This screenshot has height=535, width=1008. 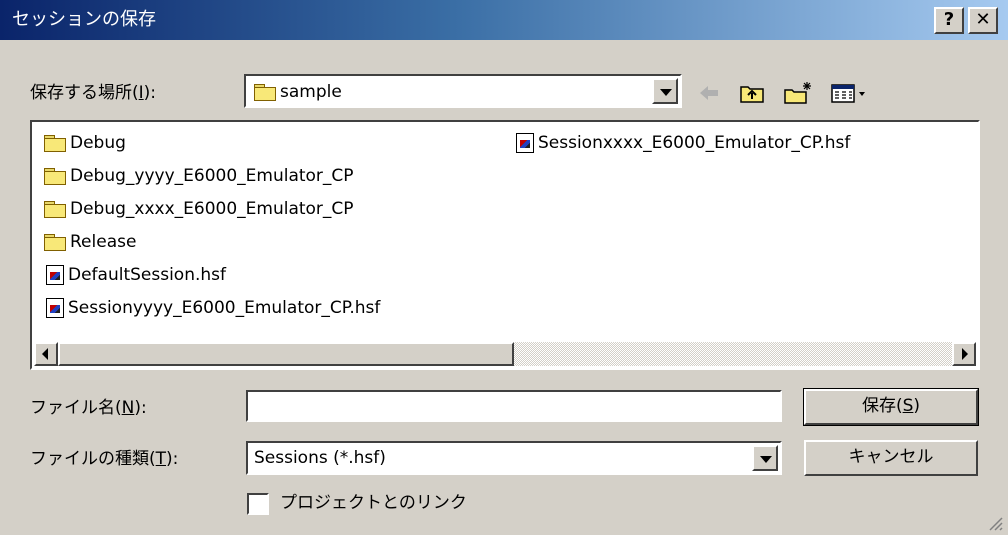 What do you see at coordinates (373, 503) in the screenshot?
I see `link-project-label: プロジェクトとのリンク` at bounding box center [373, 503].